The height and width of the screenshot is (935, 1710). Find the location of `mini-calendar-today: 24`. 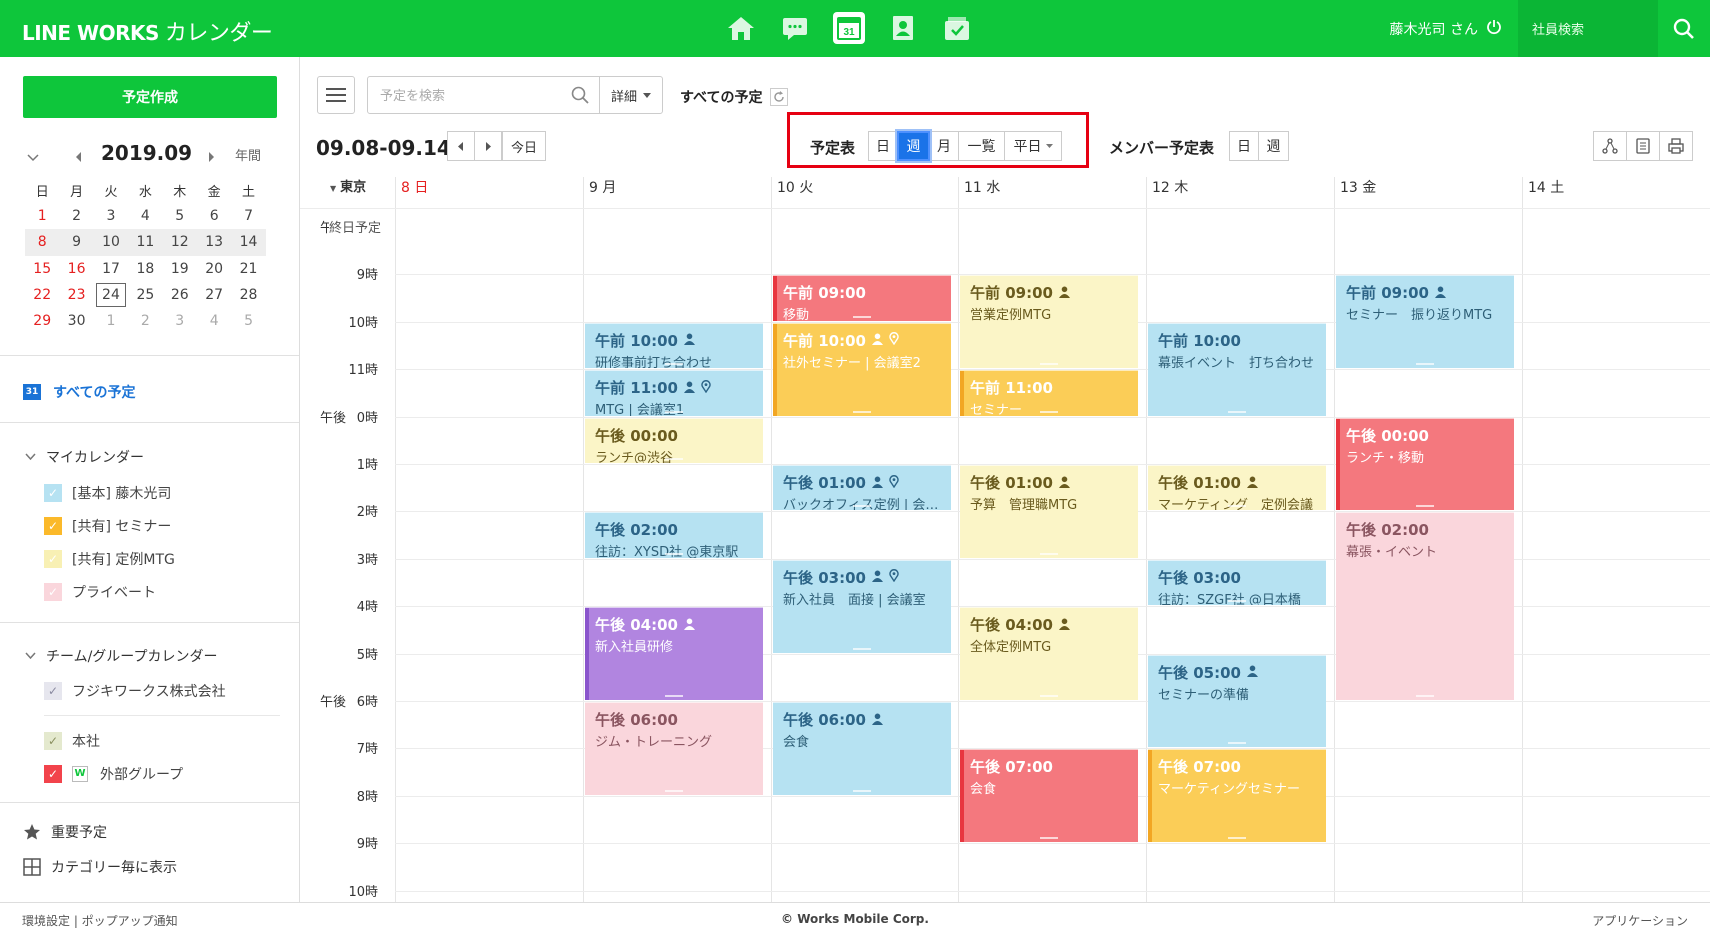

mini-calendar-today: 24 is located at coordinates (111, 295).